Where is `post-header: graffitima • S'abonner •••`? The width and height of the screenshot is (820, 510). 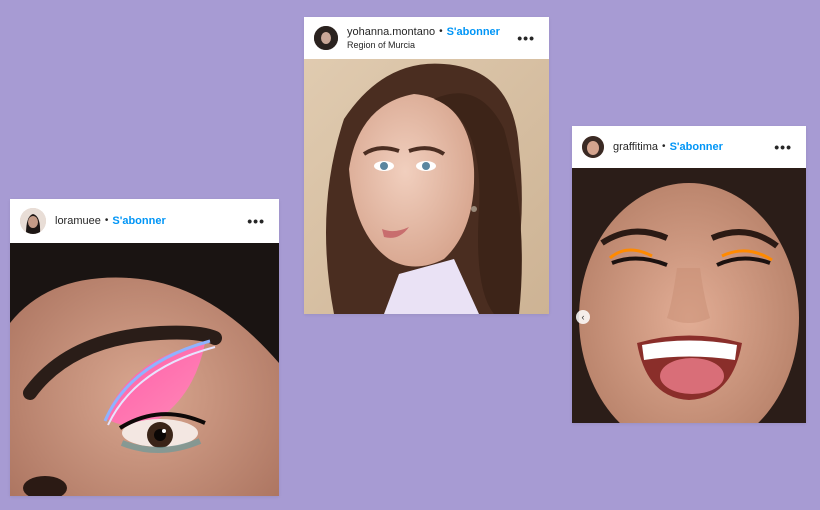 post-header: graffitima • S'abonner ••• is located at coordinates (689, 147).